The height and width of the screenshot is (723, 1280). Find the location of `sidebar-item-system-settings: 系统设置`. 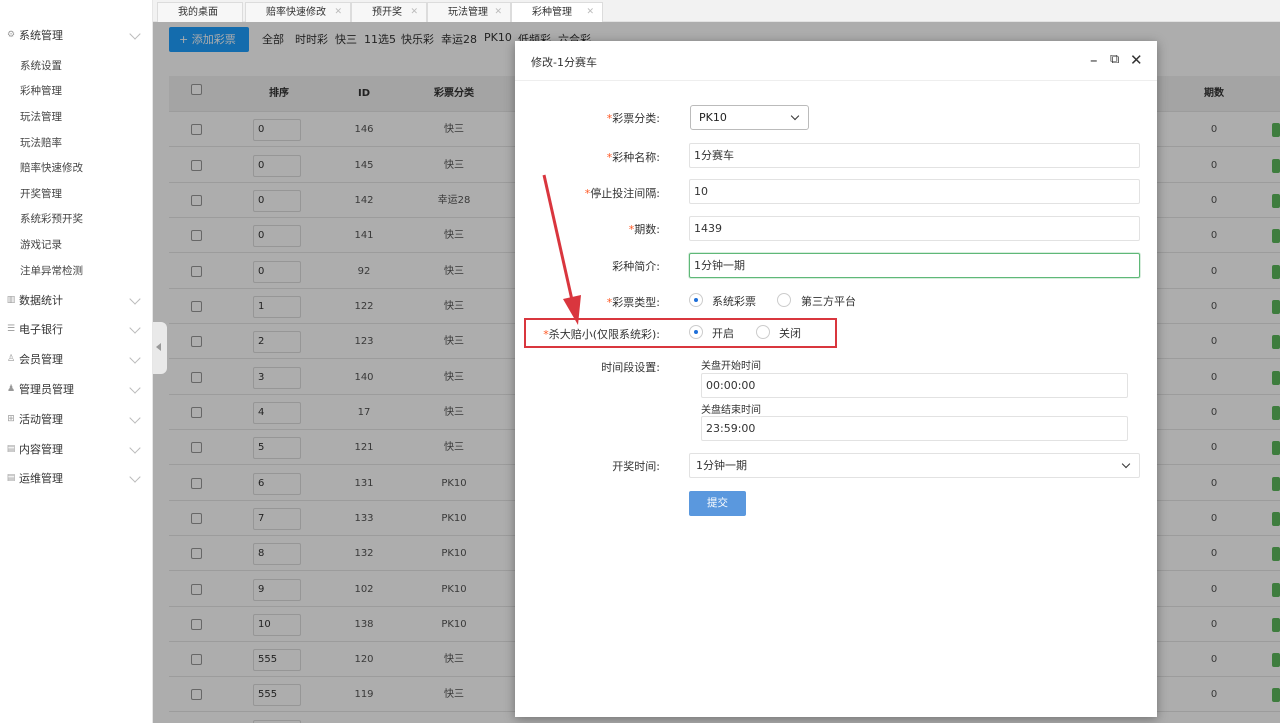

sidebar-item-system-settings: 系统设置 is located at coordinates (41, 66).